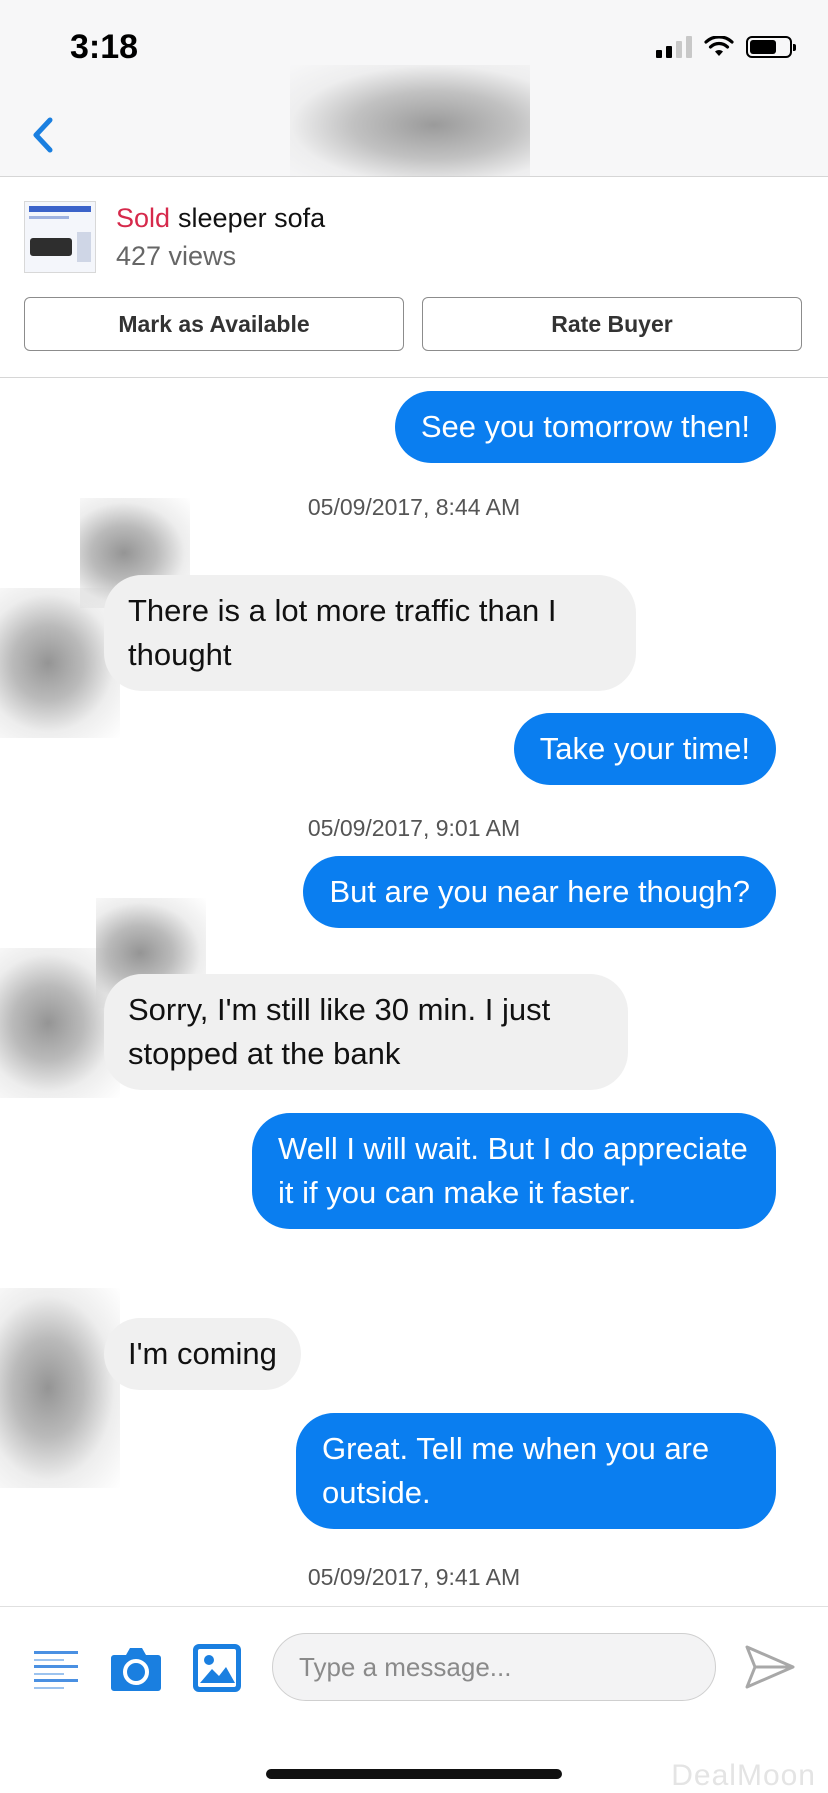  I want to click on chevron-left-icon, so click(43, 135).